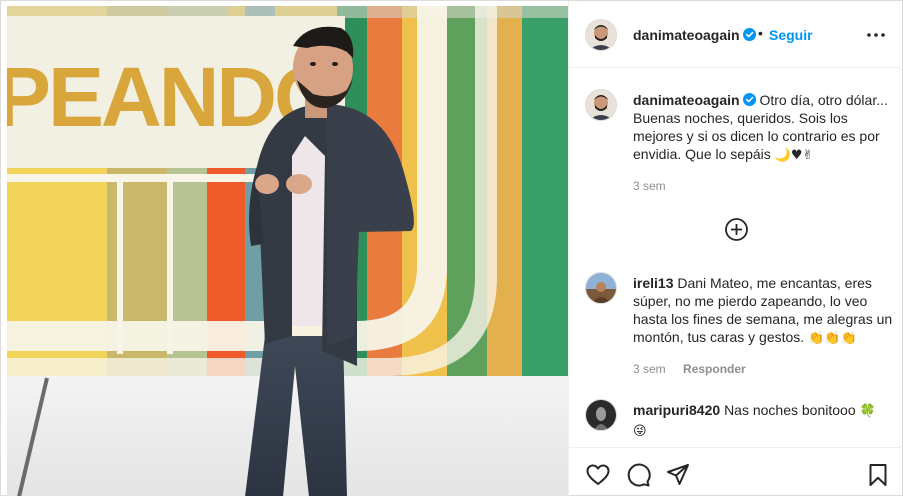 This screenshot has width=903, height=496. I want to click on comment-meta: 3 sem Responder, so click(696, 369).